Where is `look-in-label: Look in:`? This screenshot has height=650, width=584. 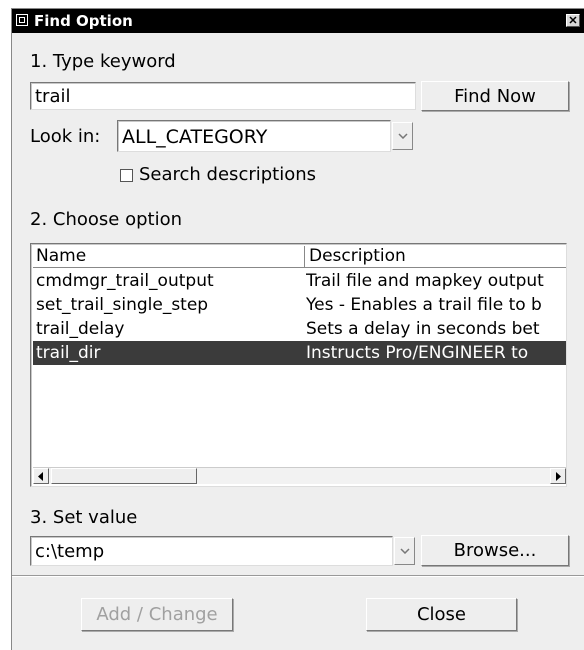
look-in-label: Look in: is located at coordinates (65, 136).